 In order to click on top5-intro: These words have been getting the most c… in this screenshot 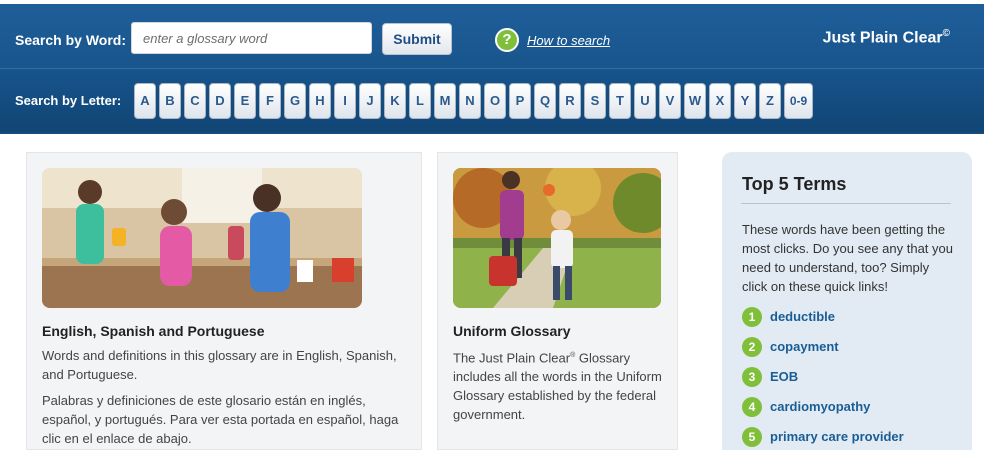, I will do `click(847, 258)`.